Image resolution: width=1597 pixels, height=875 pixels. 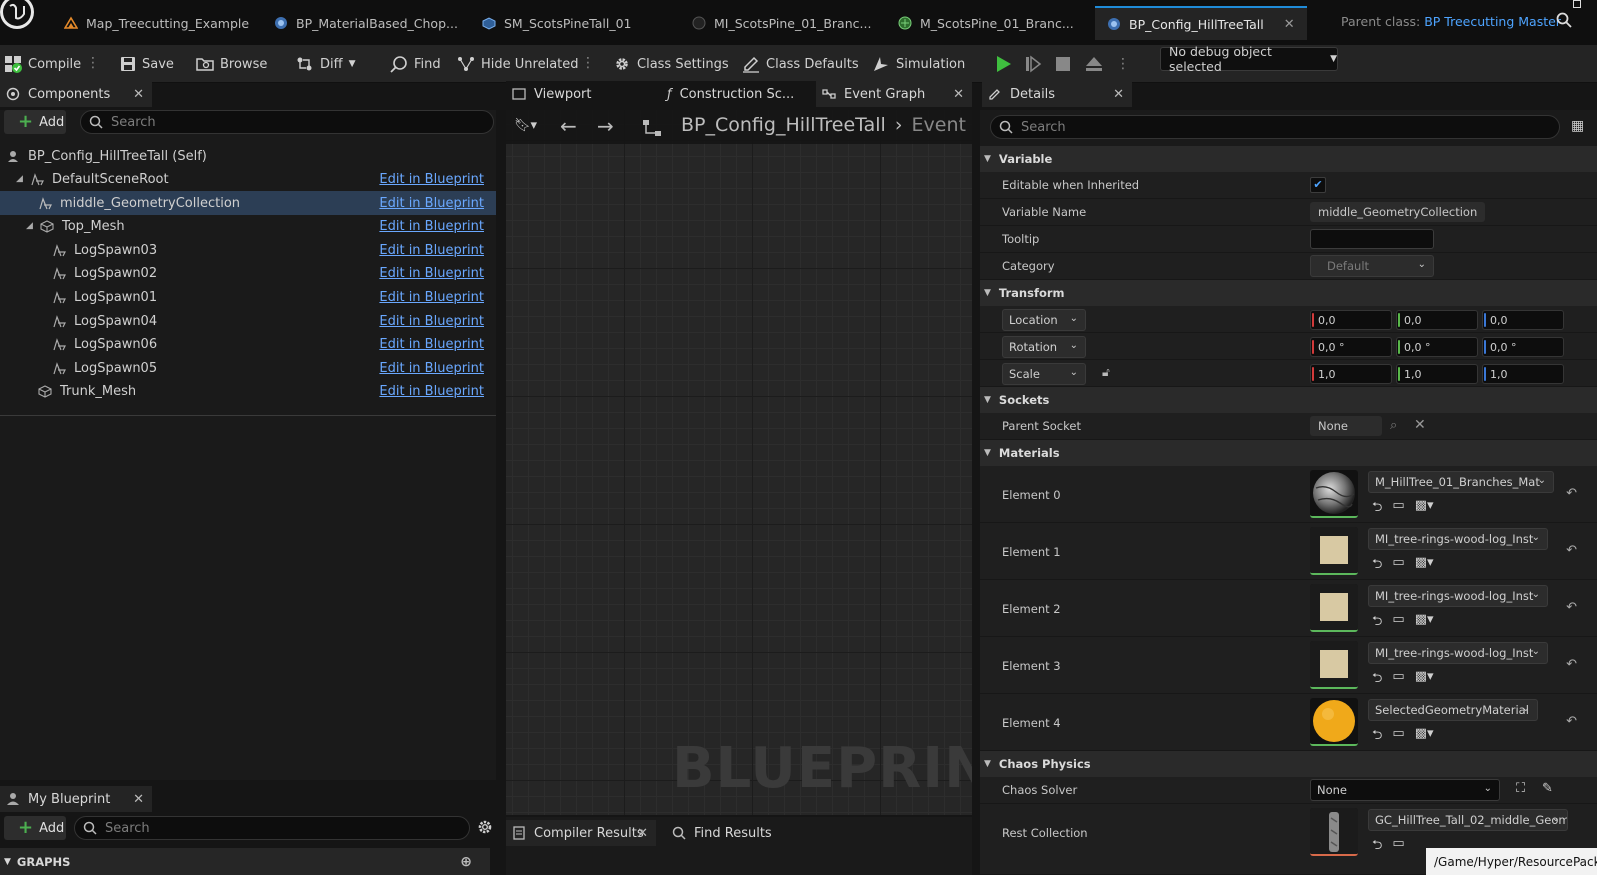 I want to click on component-row-trunk-mesh: Trunk_Mesh Edit in Blueprint, so click(x=248, y=391).